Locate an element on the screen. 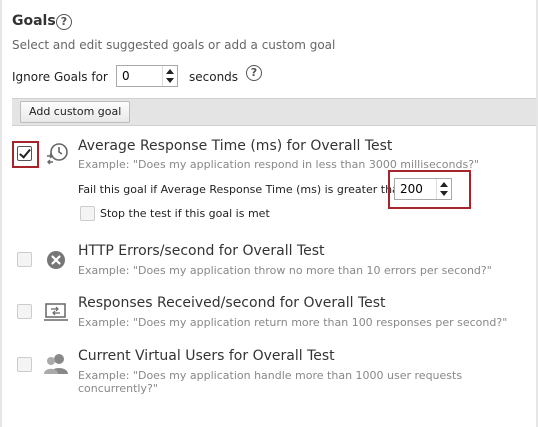  add-custom-goal-button: Add custom goal is located at coordinates (75, 112).